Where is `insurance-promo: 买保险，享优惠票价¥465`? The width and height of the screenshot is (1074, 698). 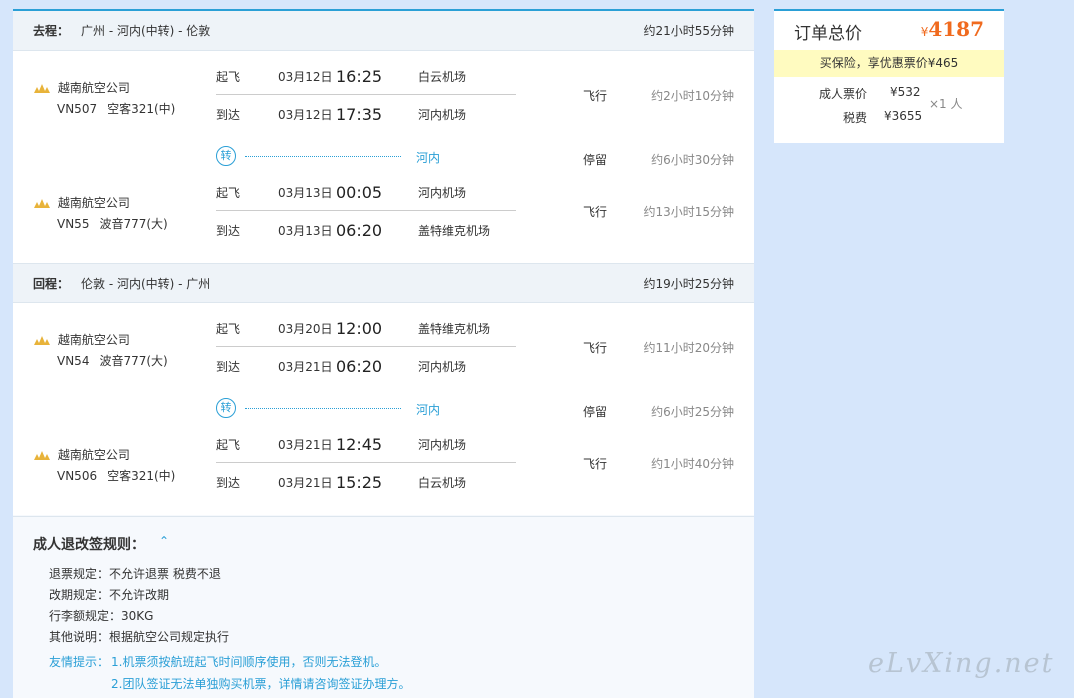 insurance-promo: 买保险，享优惠票价¥465 is located at coordinates (889, 63).